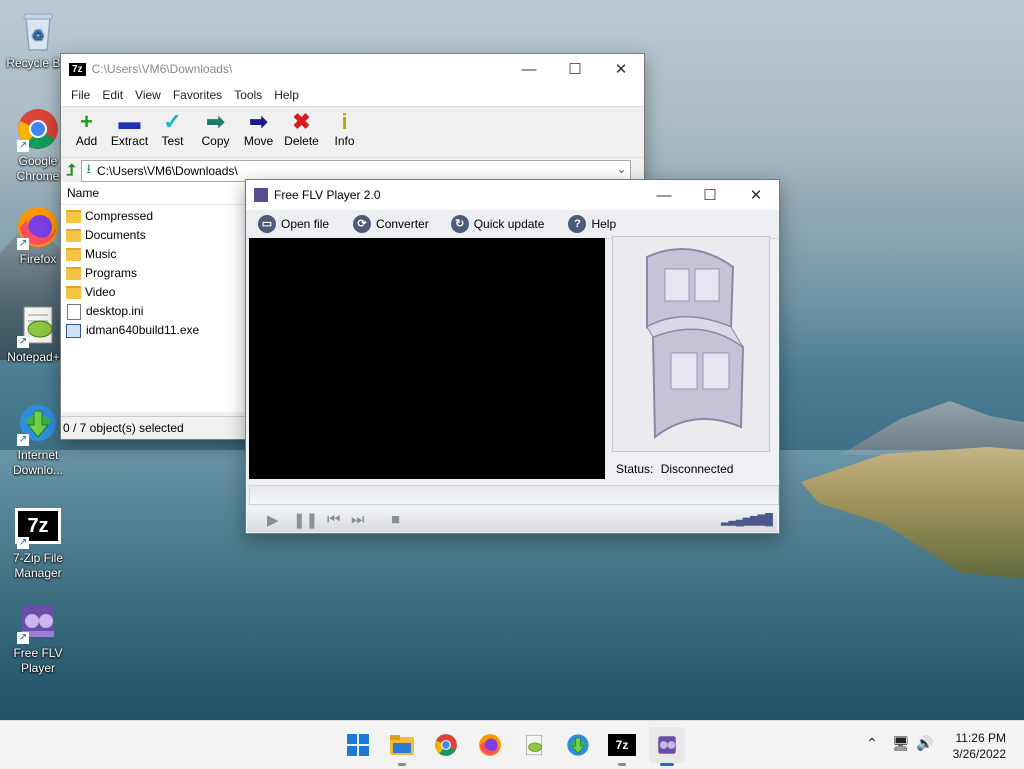  I want to click on taskbar-free-flv-player, so click(667, 746).